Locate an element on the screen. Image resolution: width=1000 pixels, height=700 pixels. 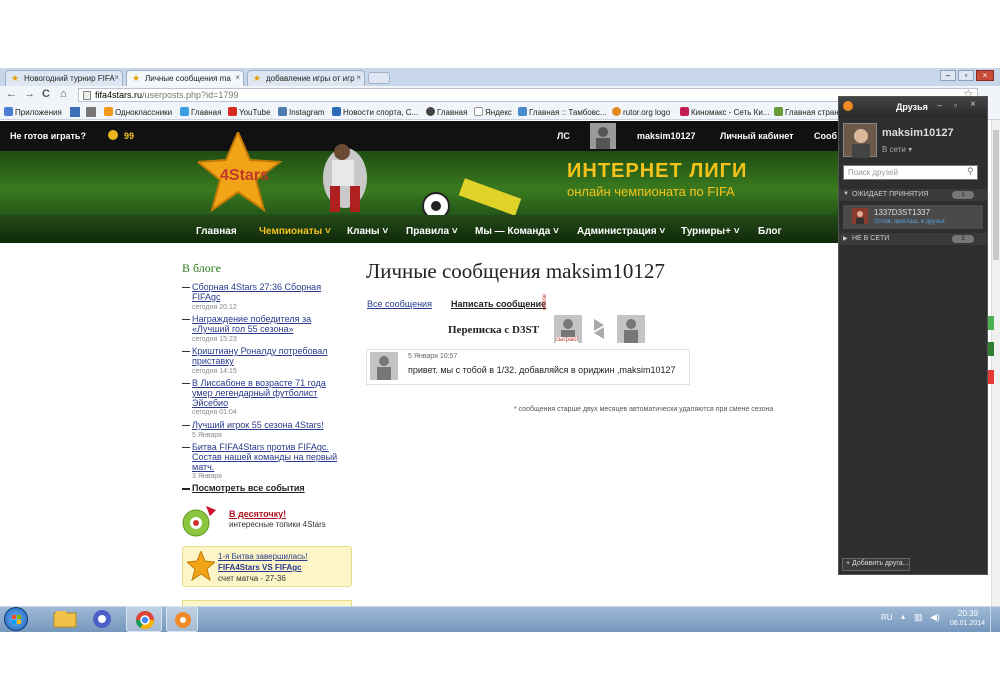
nav-admin: Администрация ˅ is located at coordinates (621, 231).